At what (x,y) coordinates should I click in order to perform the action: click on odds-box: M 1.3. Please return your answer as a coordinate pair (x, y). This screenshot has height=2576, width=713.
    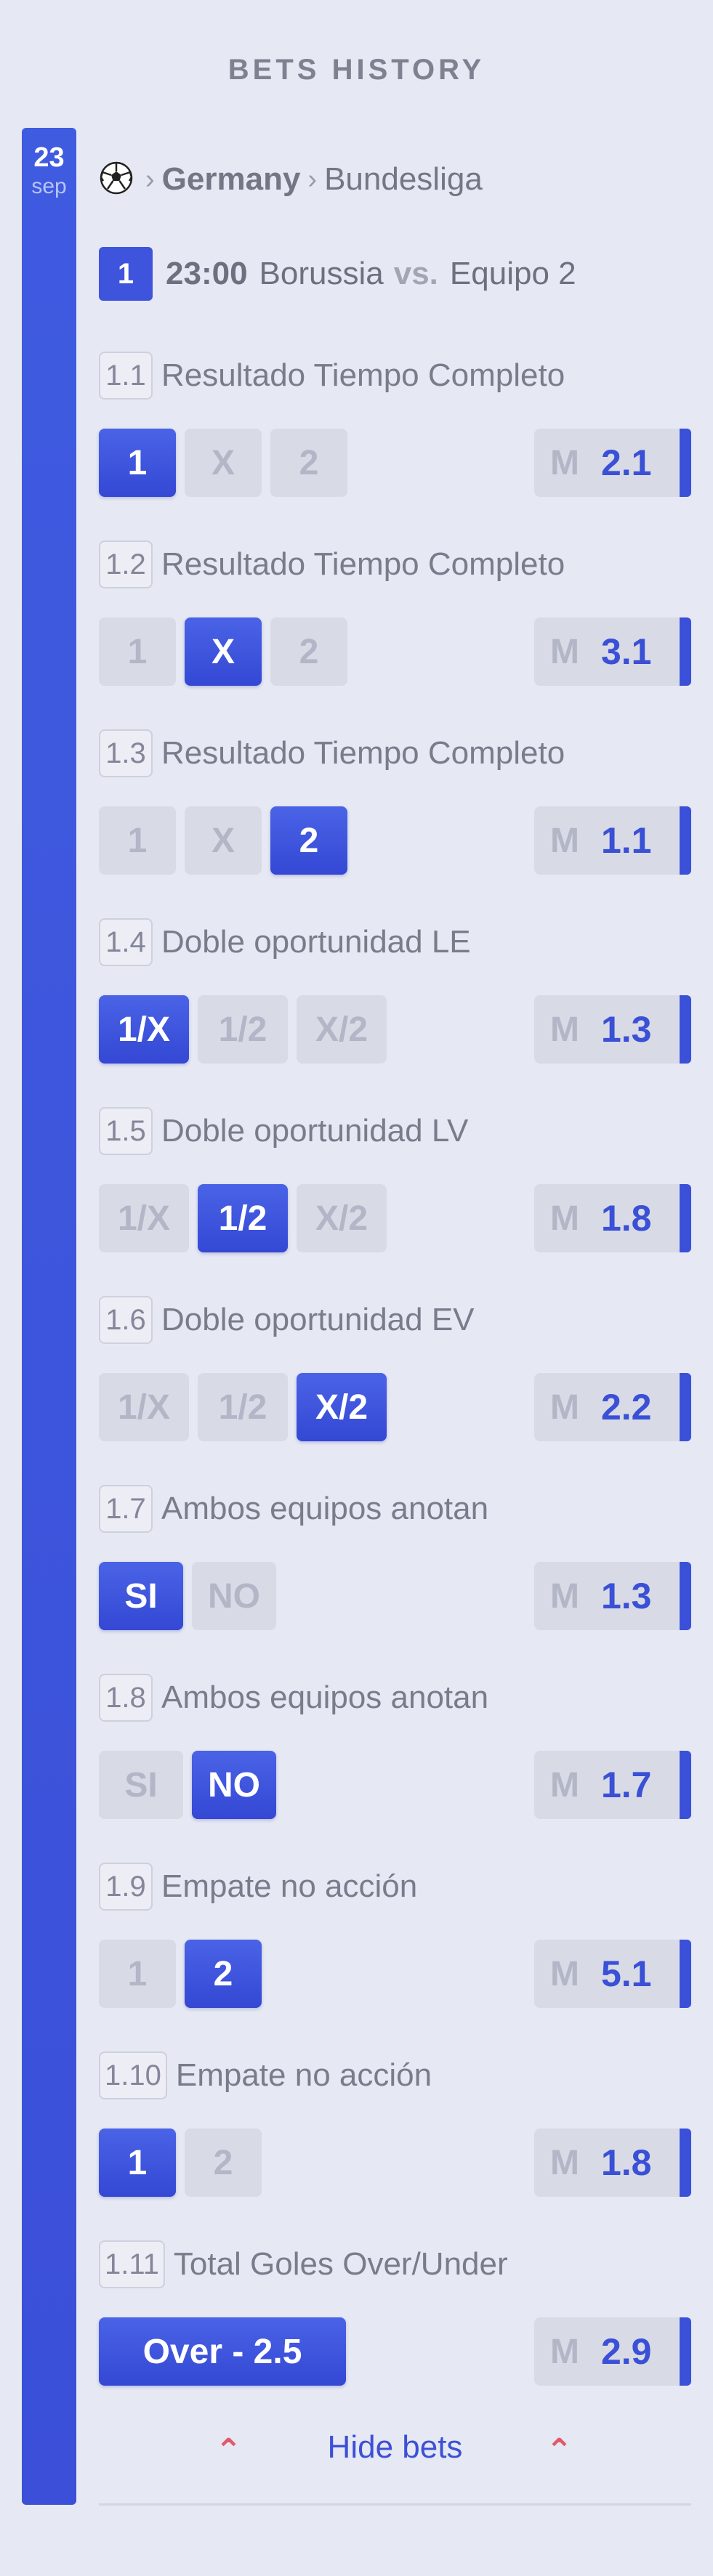
    Looking at the image, I should click on (607, 1596).